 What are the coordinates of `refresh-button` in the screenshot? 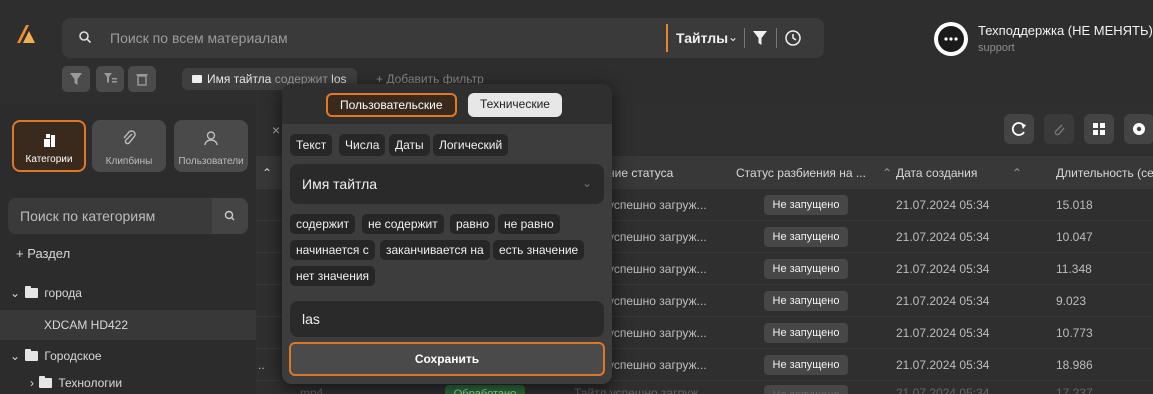 It's located at (1019, 129).